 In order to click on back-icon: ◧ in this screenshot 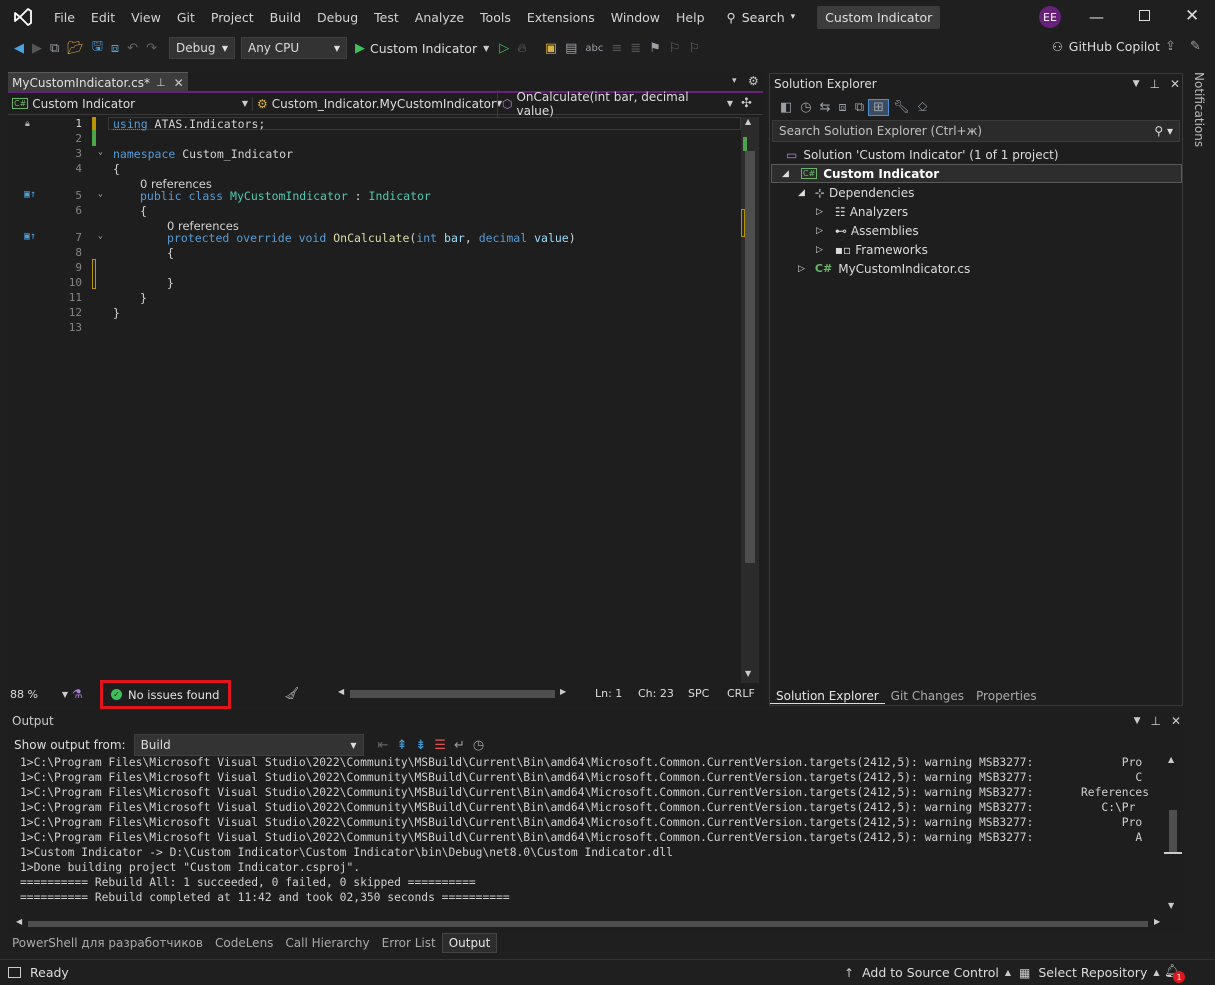, I will do `click(786, 107)`.